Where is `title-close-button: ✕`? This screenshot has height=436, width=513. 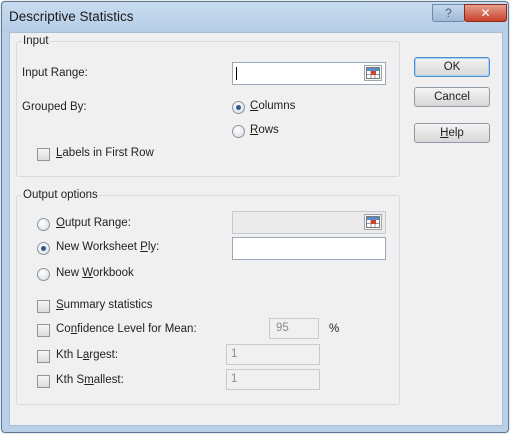 title-close-button: ✕ is located at coordinates (485, 13).